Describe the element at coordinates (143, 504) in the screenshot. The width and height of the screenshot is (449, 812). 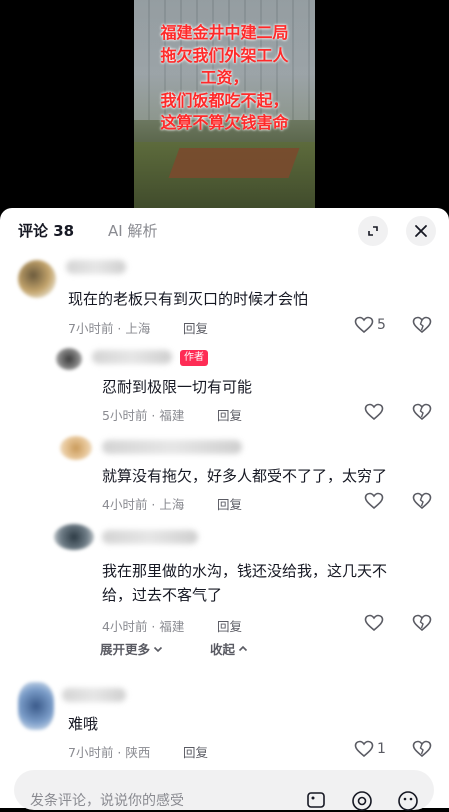
I see `comment-meta: 4小时前 · 上海` at that location.